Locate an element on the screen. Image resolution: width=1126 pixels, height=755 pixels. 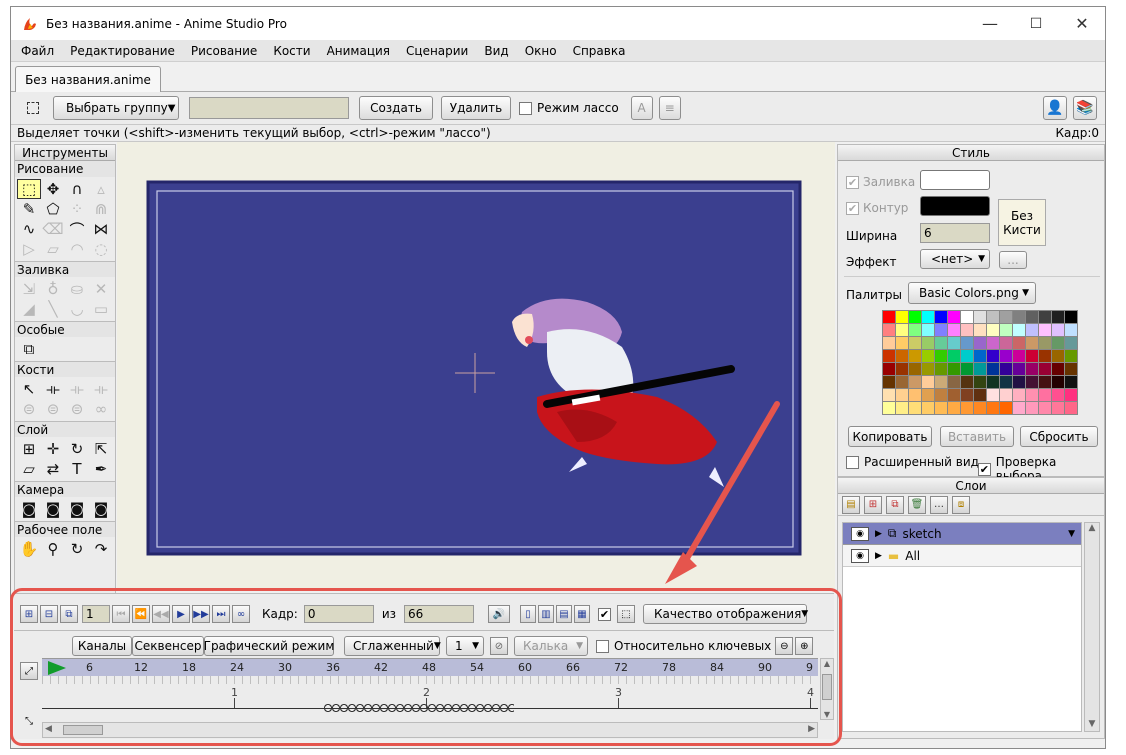
frame-bounds-icon: ⬚ is located at coordinates (626, 614).